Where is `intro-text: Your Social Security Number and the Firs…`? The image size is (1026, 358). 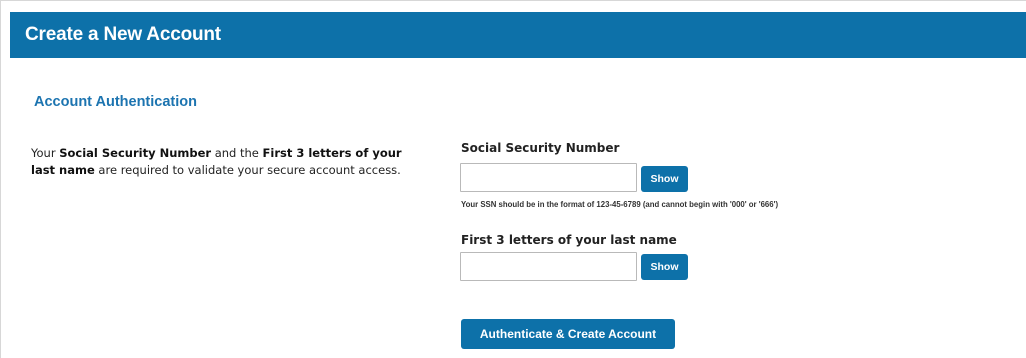 intro-text: Your Social Security Number and the Firs… is located at coordinates (221, 162).